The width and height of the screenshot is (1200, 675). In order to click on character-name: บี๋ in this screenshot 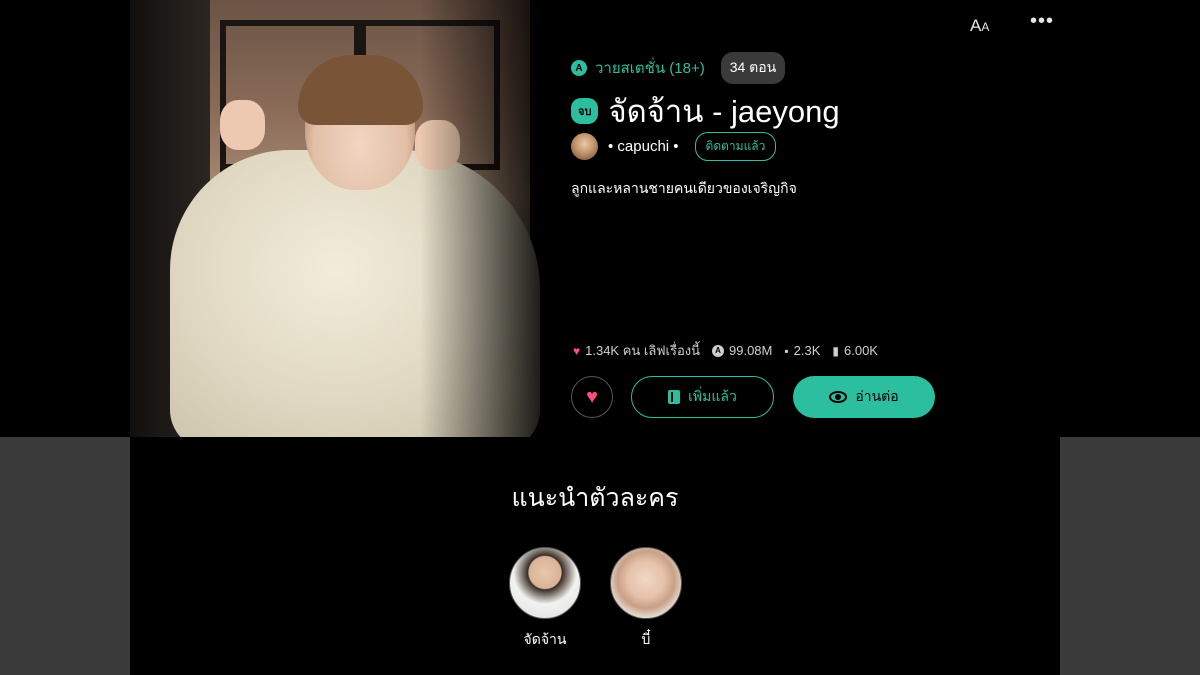, I will do `click(646, 639)`.